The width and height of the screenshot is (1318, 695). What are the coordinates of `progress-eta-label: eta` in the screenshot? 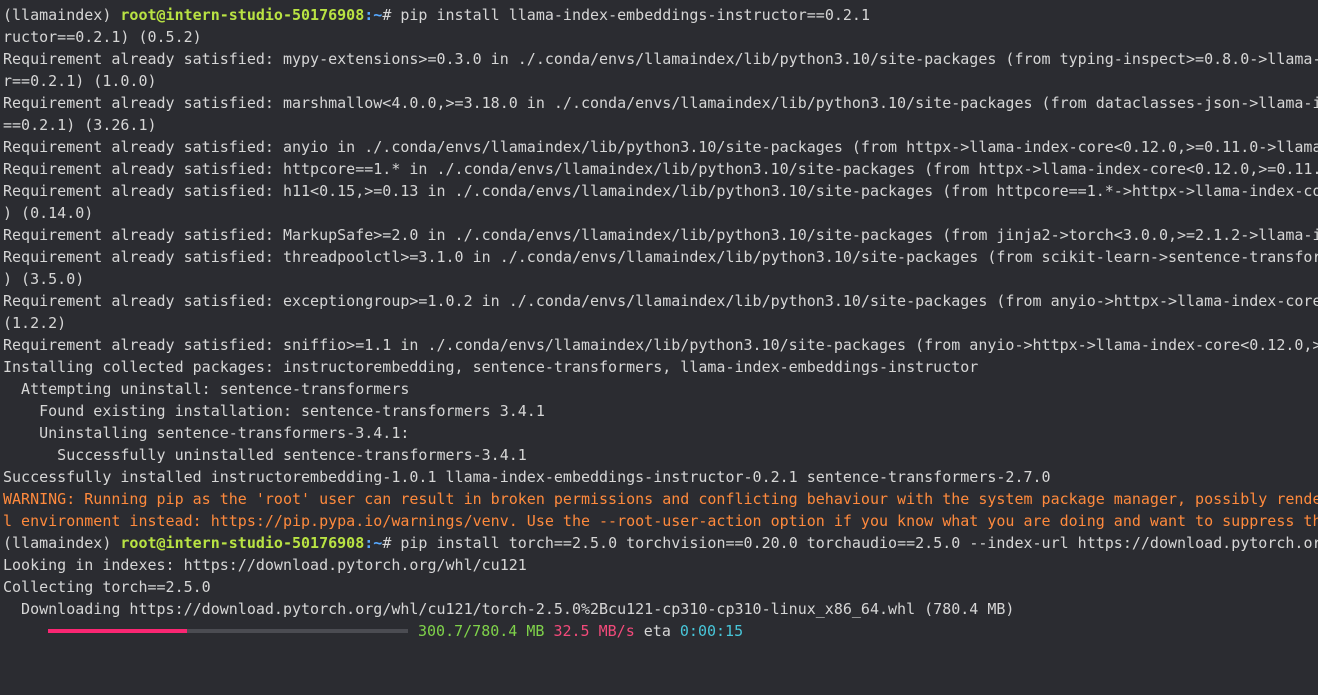 It's located at (657, 631).